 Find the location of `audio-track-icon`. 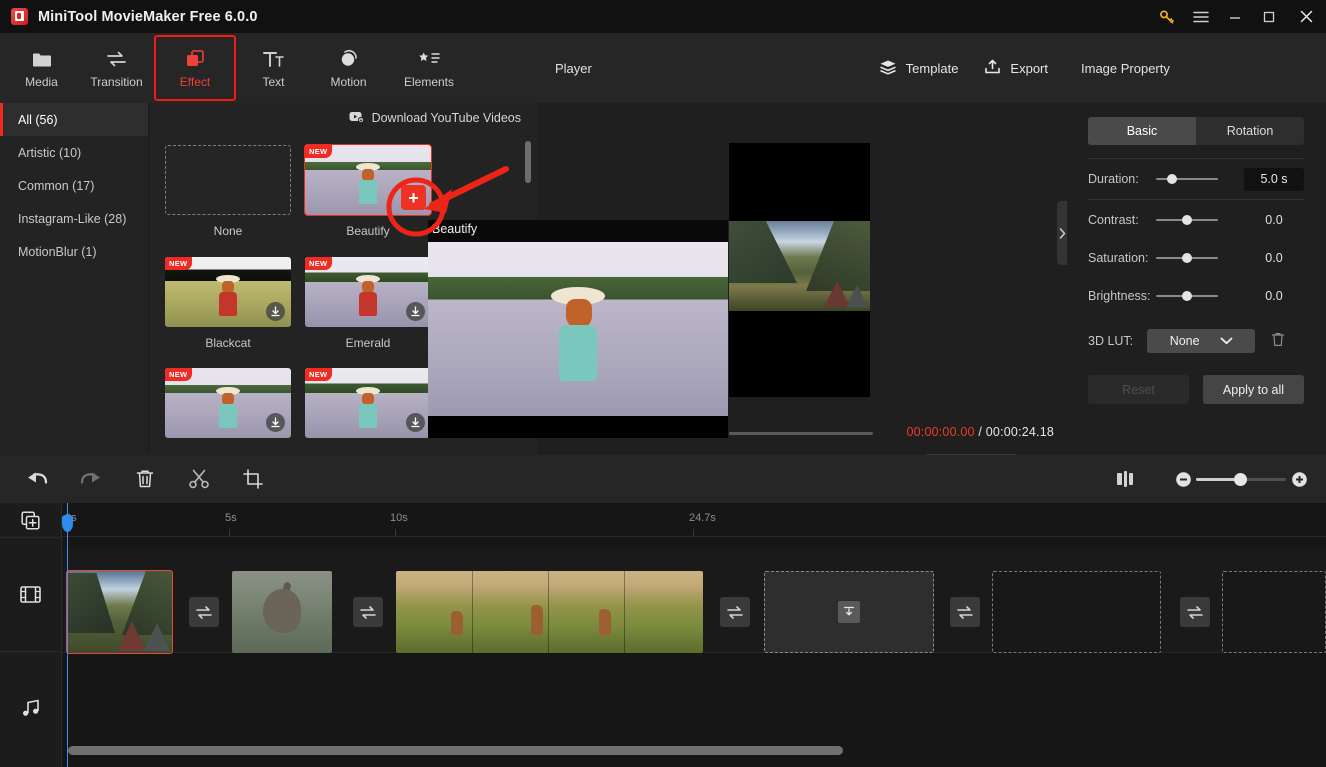

audio-track-icon is located at coordinates (30, 708).